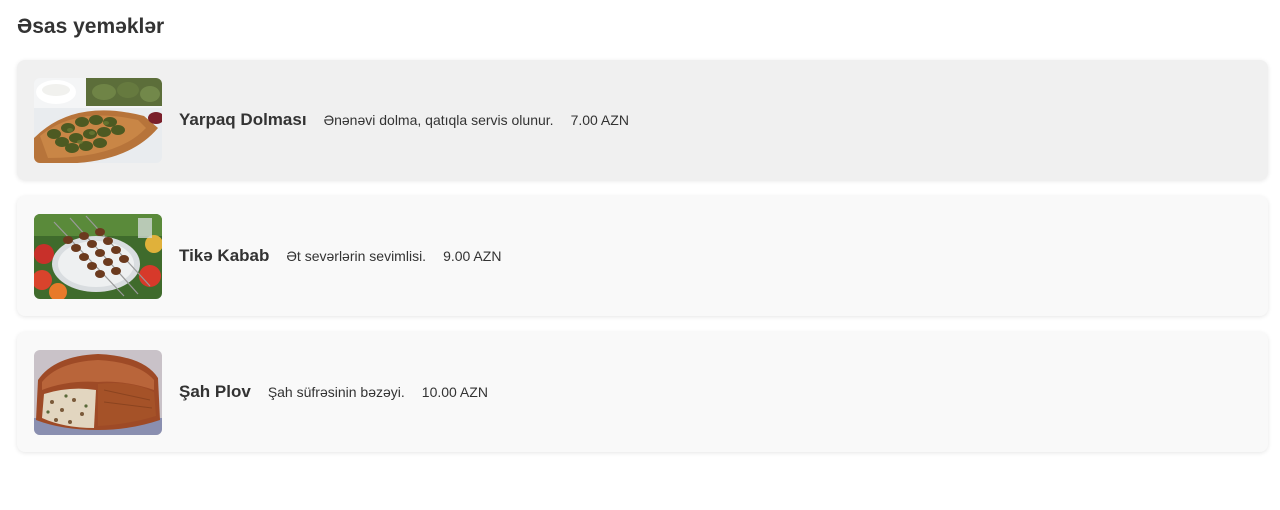 Image resolution: width=1280 pixels, height=510 pixels. What do you see at coordinates (215, 391) in the screenshot?
I see `item-name: Şah Plov` at bounding box center [215, 391].